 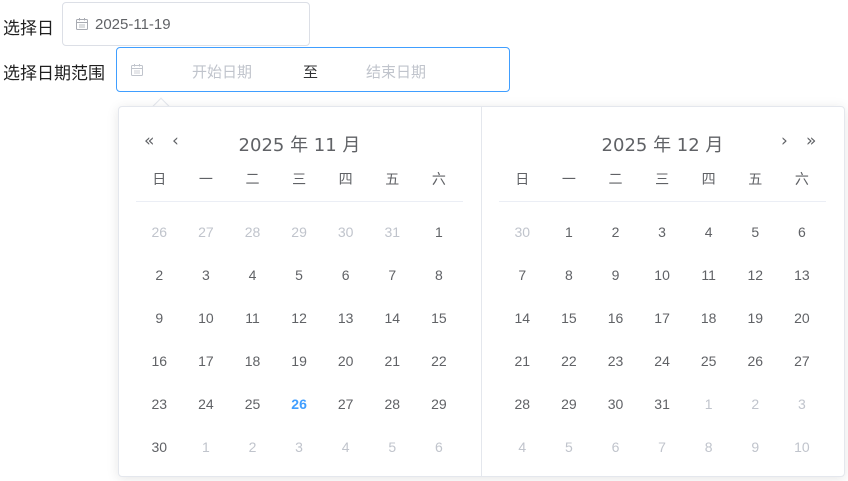 I want to click on end-date-input: 结束日期, so click(x=396, y=71).